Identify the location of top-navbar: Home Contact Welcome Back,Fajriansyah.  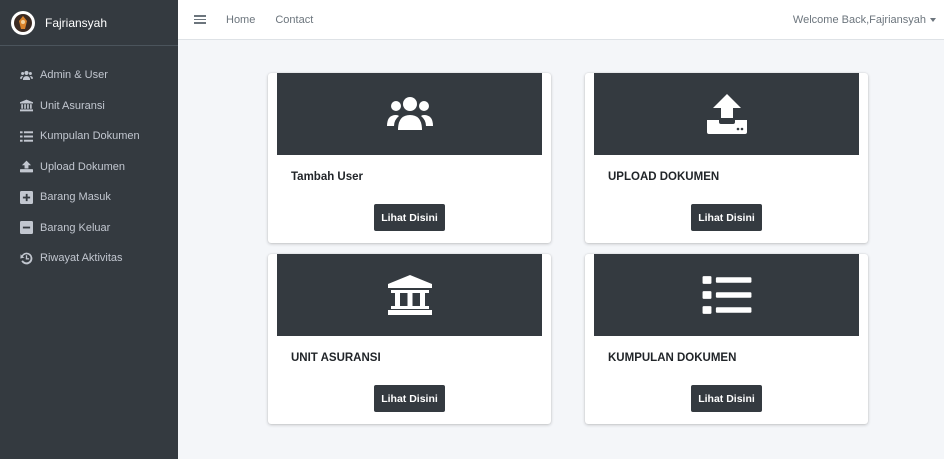
(561, 20).